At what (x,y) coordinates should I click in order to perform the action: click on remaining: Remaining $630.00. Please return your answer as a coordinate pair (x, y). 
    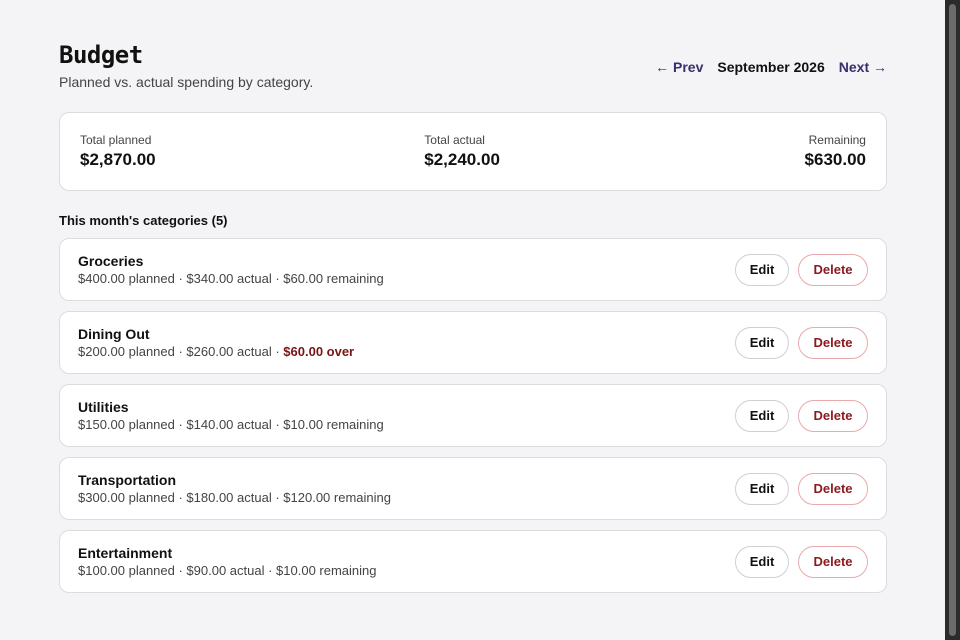
    Looking at the image, I should click on (835, 161).